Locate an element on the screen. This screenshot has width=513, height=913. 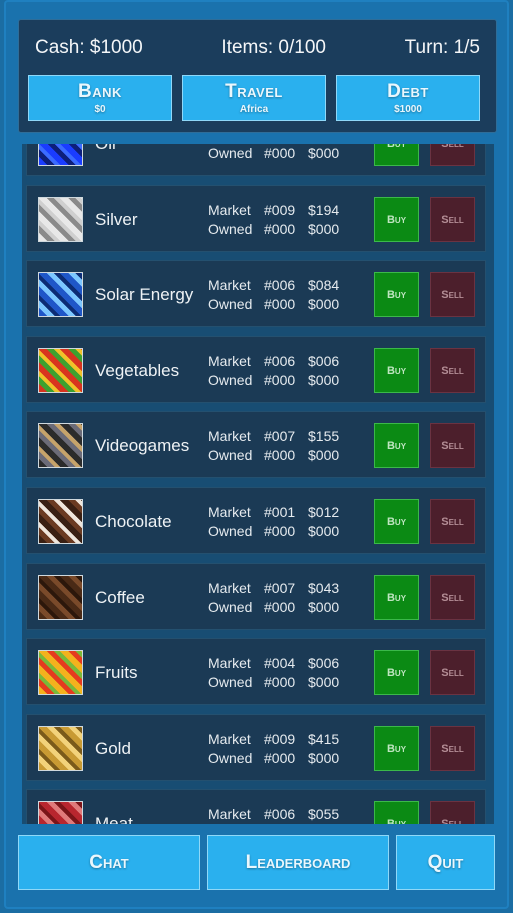
market-line: Market #006 $055 is located at coordinates (273, 814).